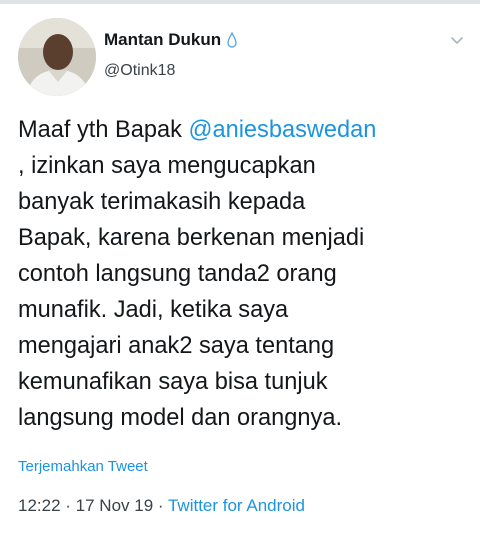 This screenshot has width=480, height=534. I want to click on avatar, so click(57, 57).